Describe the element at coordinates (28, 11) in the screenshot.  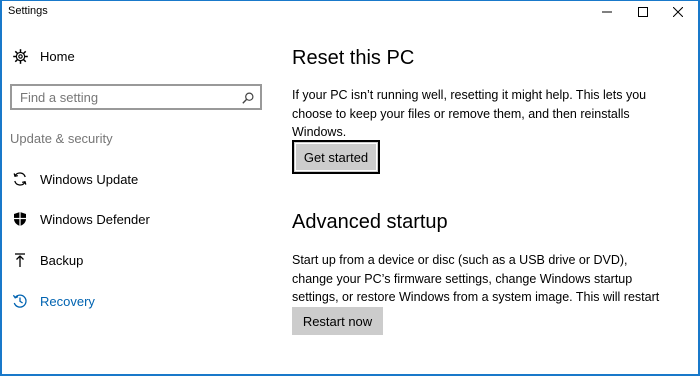
I see `window-title: Settings` at that location.